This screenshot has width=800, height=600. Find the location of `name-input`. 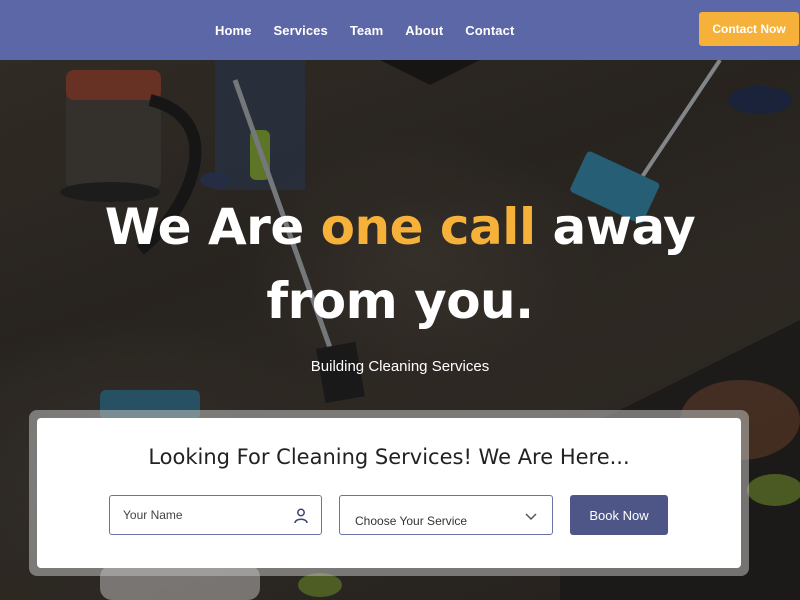

name-input is located at coordinates (208, 515).